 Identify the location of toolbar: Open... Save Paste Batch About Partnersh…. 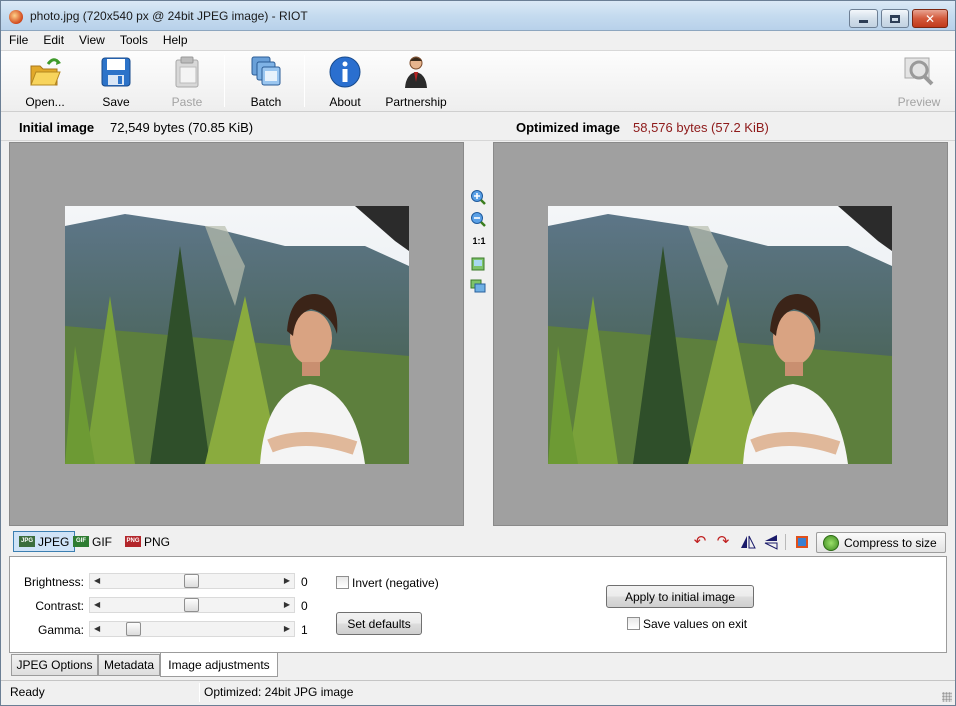
(478, 81).